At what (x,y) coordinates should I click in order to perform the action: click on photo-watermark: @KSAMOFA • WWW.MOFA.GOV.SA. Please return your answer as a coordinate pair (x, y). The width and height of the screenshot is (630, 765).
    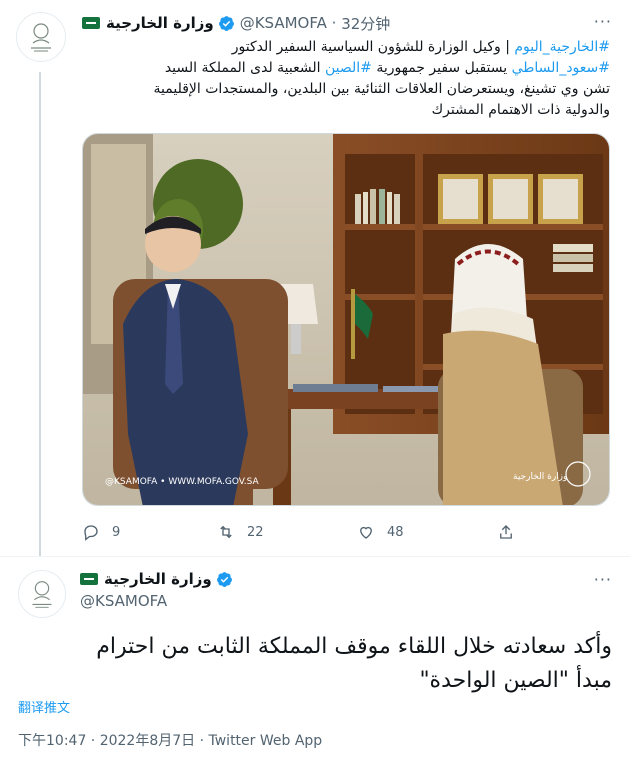
    Looking at the image, I should click on (182, 482).